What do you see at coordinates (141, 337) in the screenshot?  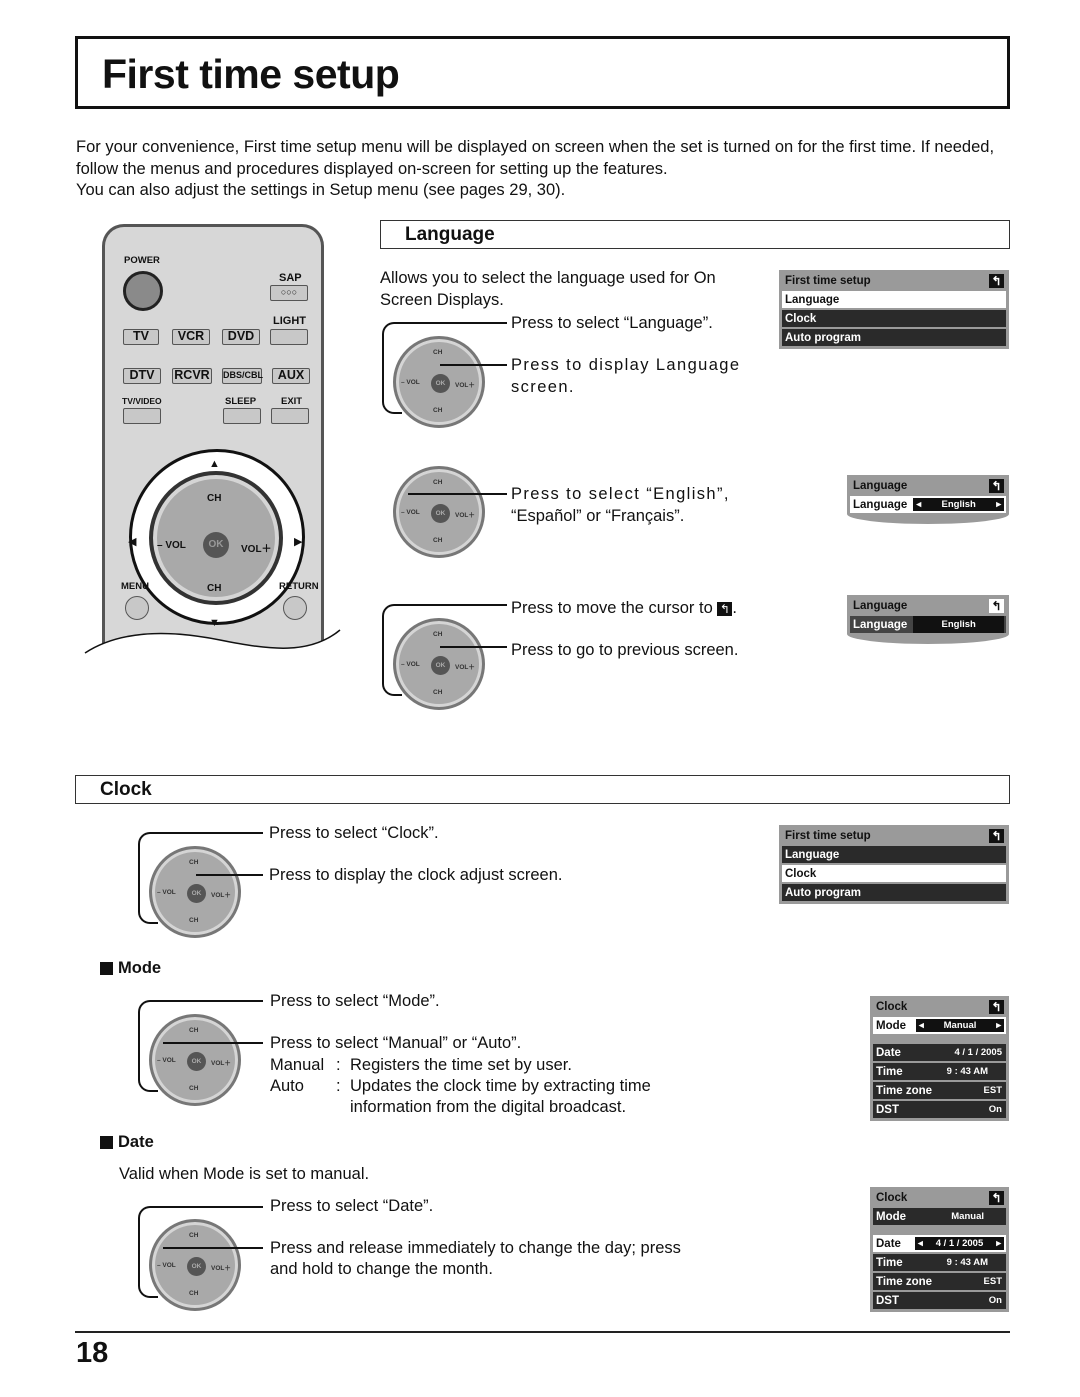 I see `tv-button: TV` at bounding box center [141, 337].